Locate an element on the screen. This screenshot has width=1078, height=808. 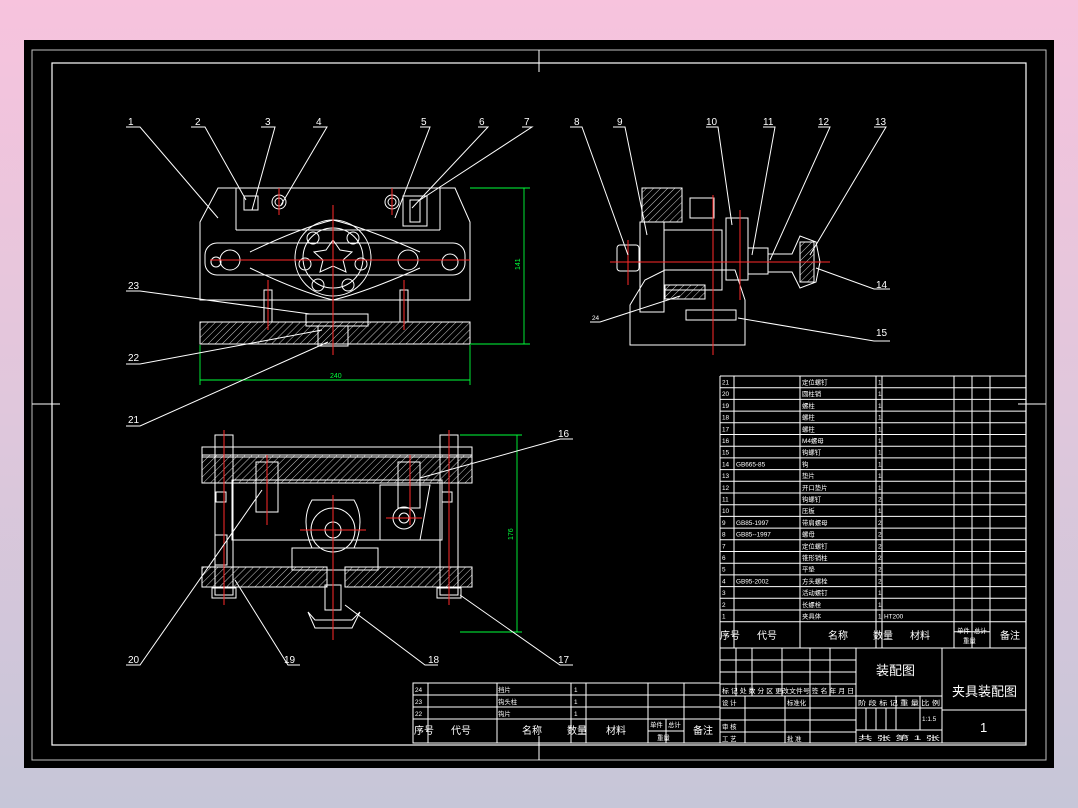
bom-cell-code: GB85--1997 is located at coordinates (753, 535).